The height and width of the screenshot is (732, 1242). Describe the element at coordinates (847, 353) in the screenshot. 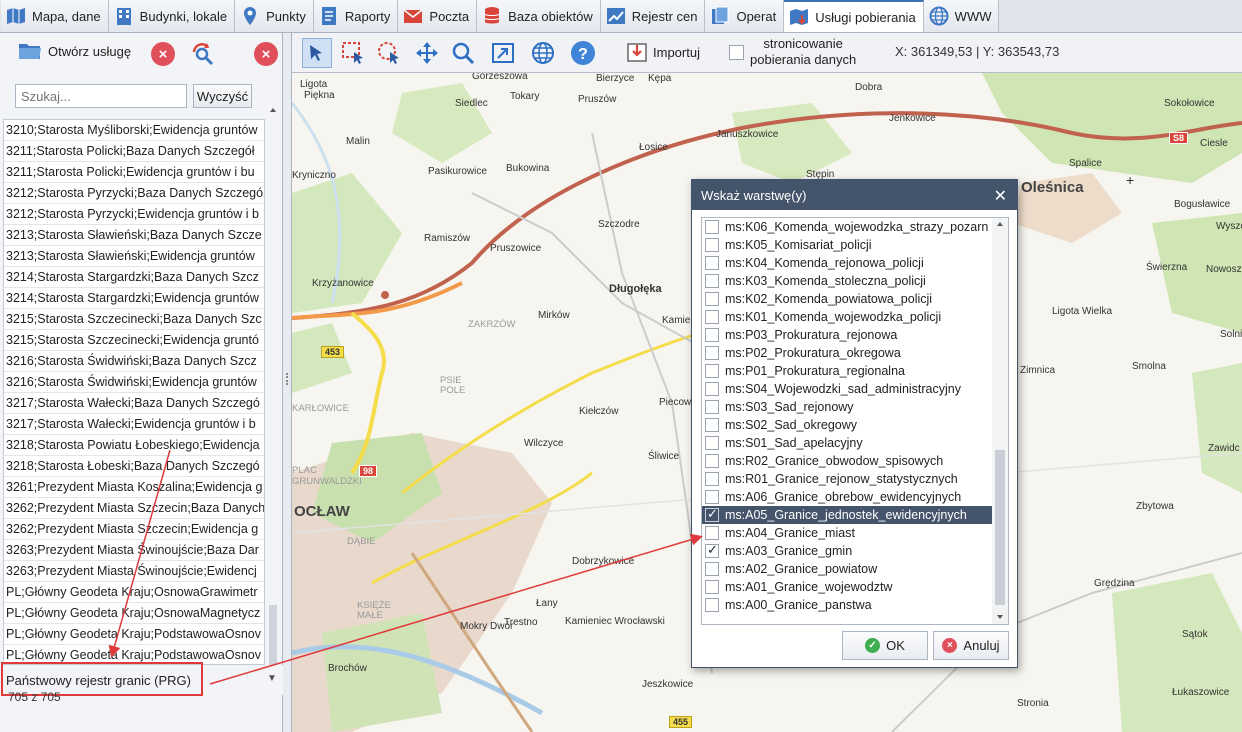

I see `layer-item: ms:P02_Prokuratura_okregowa` at that location.